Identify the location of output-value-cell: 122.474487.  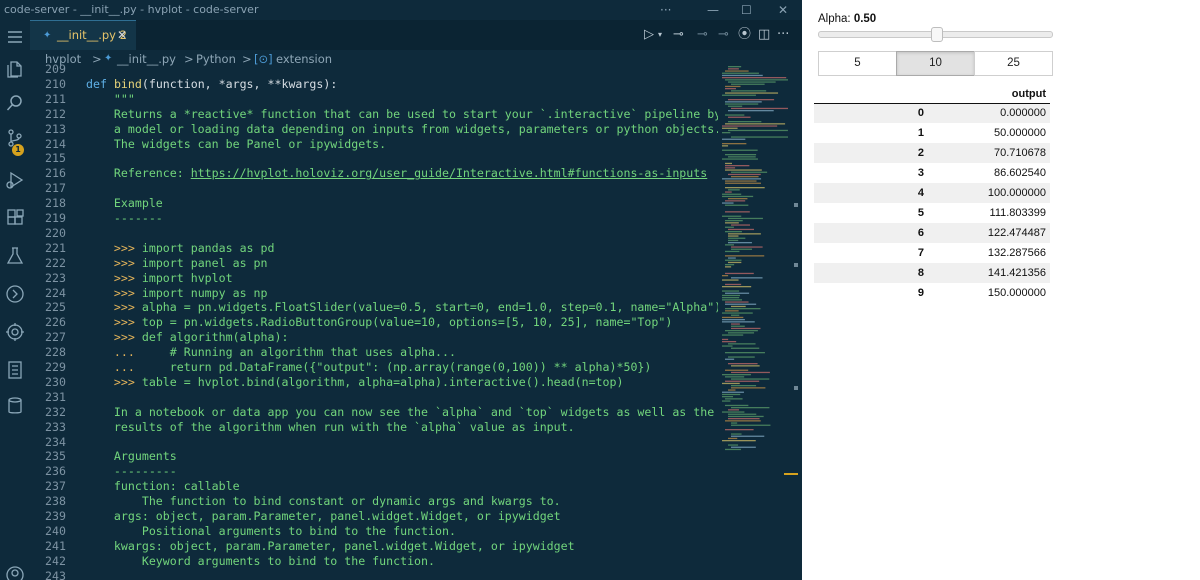
(989, 233).